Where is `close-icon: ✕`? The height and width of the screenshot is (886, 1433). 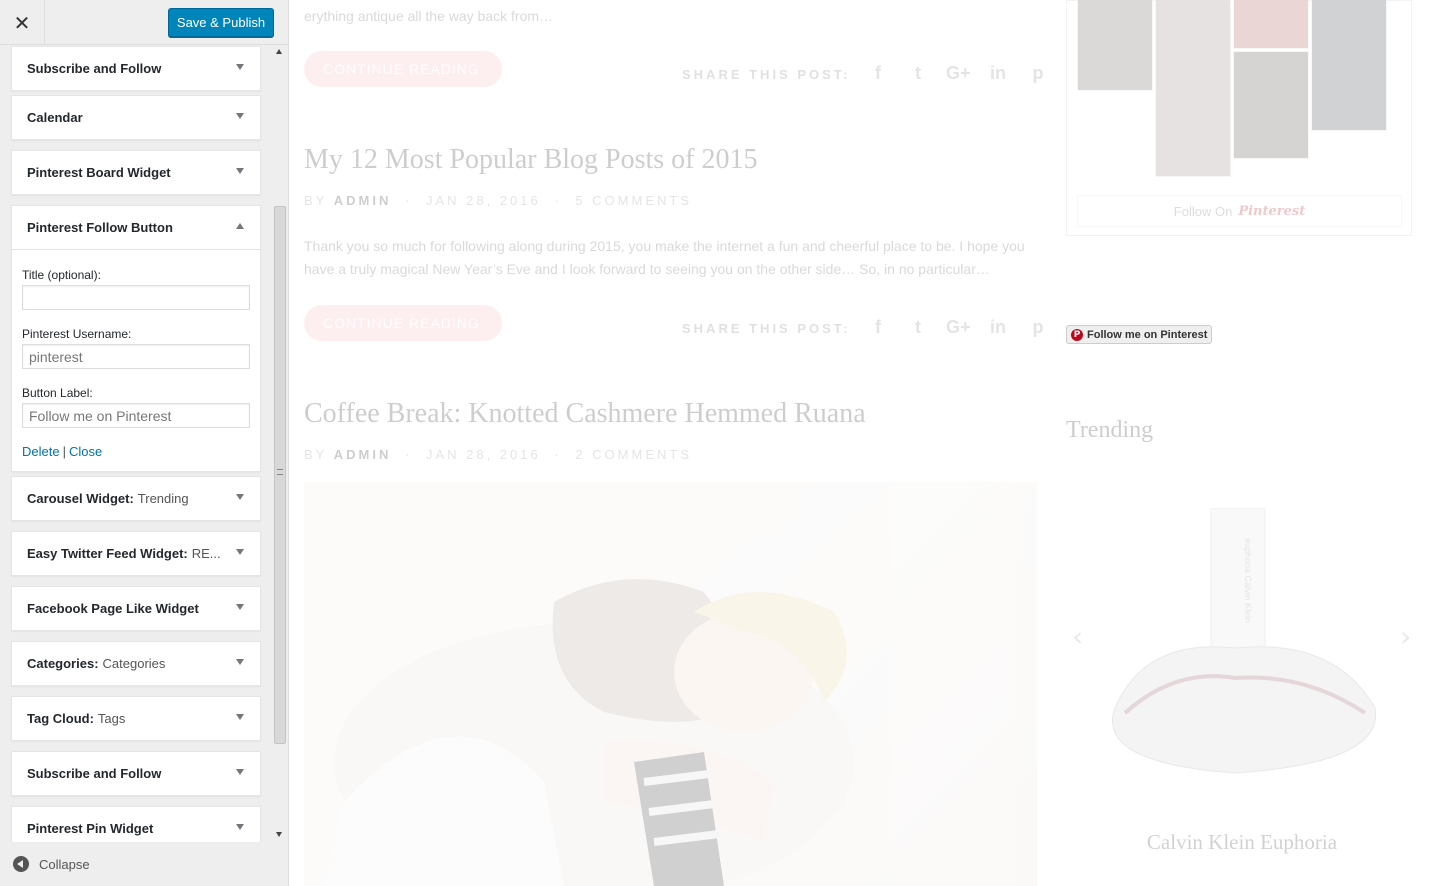
close-icon: ✕ is located at coordinates (22, 22).